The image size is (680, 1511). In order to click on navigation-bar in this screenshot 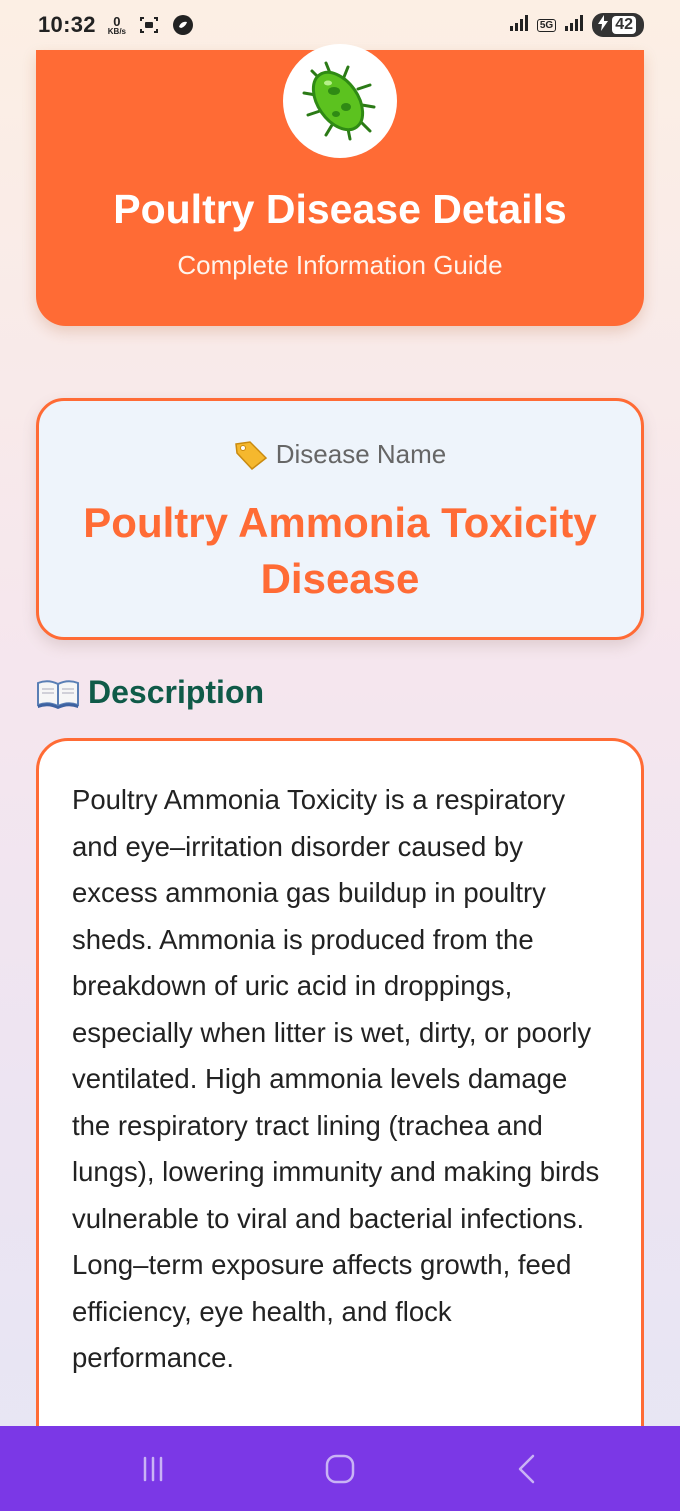, I will do `click(340, 1468)`.